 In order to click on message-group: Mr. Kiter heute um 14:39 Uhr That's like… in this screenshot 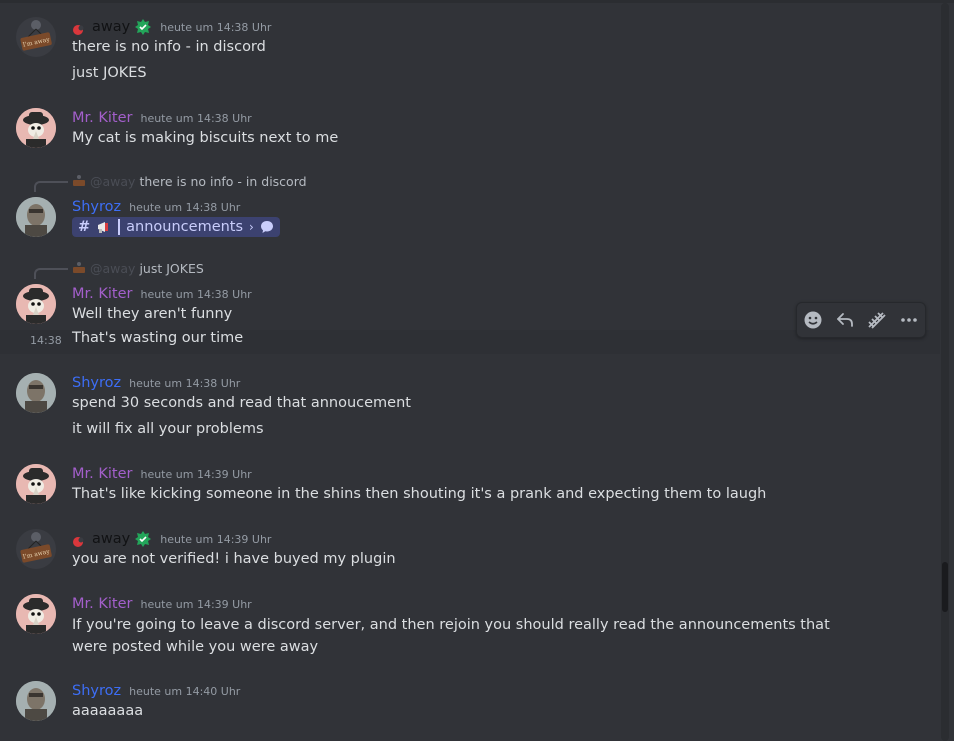, I will do `click(470, 484)`.